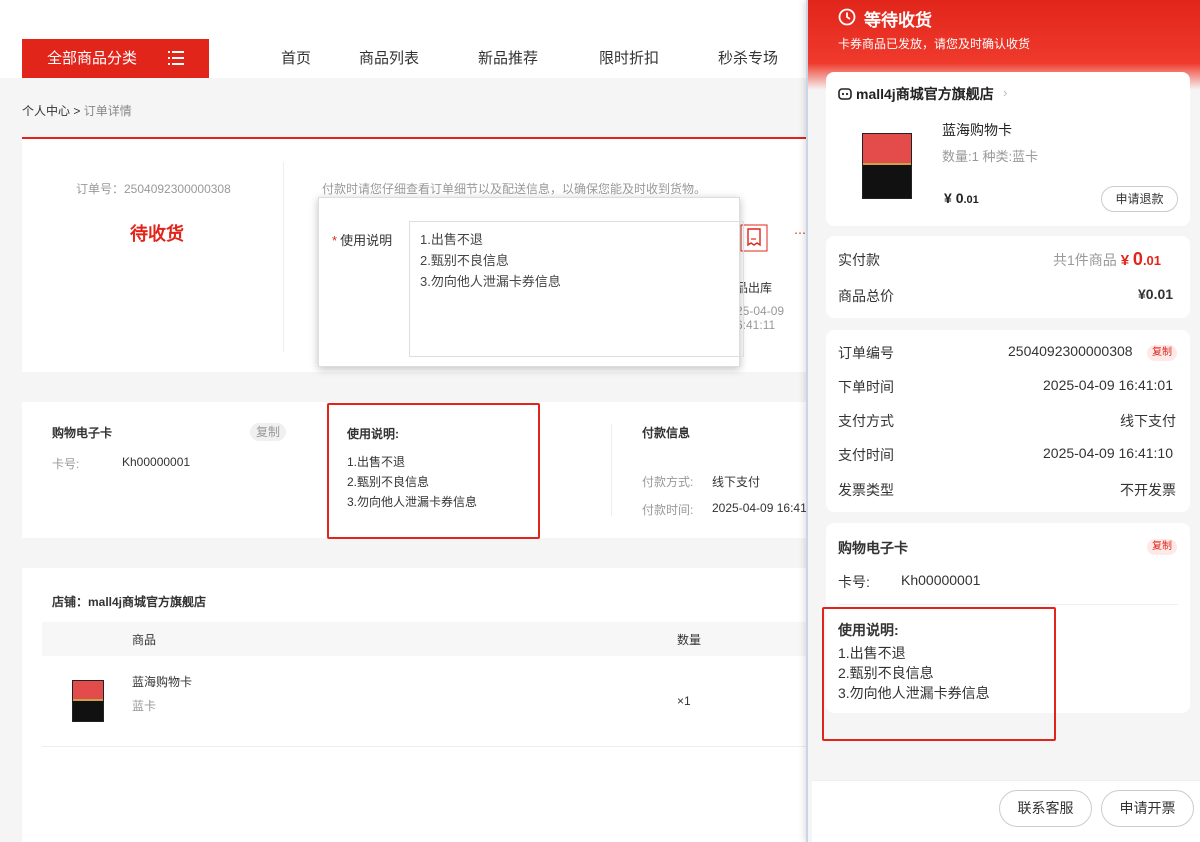  Describe the element at coordinates (1139, 199) in the screenshot. I see `refund-button: 申请退款` at that location.